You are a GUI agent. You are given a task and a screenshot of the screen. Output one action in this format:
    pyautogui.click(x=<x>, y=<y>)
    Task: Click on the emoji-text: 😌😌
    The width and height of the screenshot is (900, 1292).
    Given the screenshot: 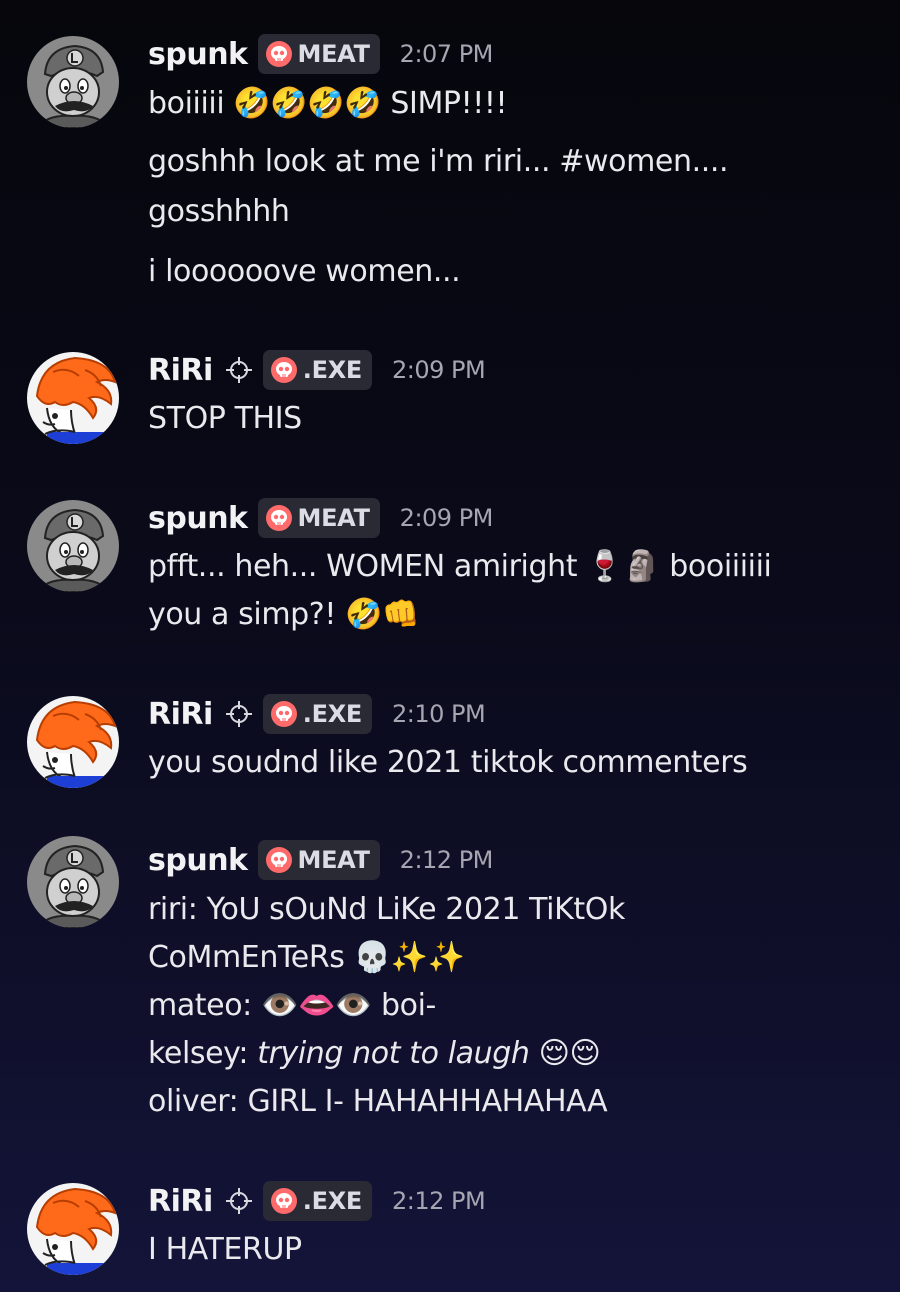 What is the action you would take?
    pyautogui.click(x=565, y=1053)
    